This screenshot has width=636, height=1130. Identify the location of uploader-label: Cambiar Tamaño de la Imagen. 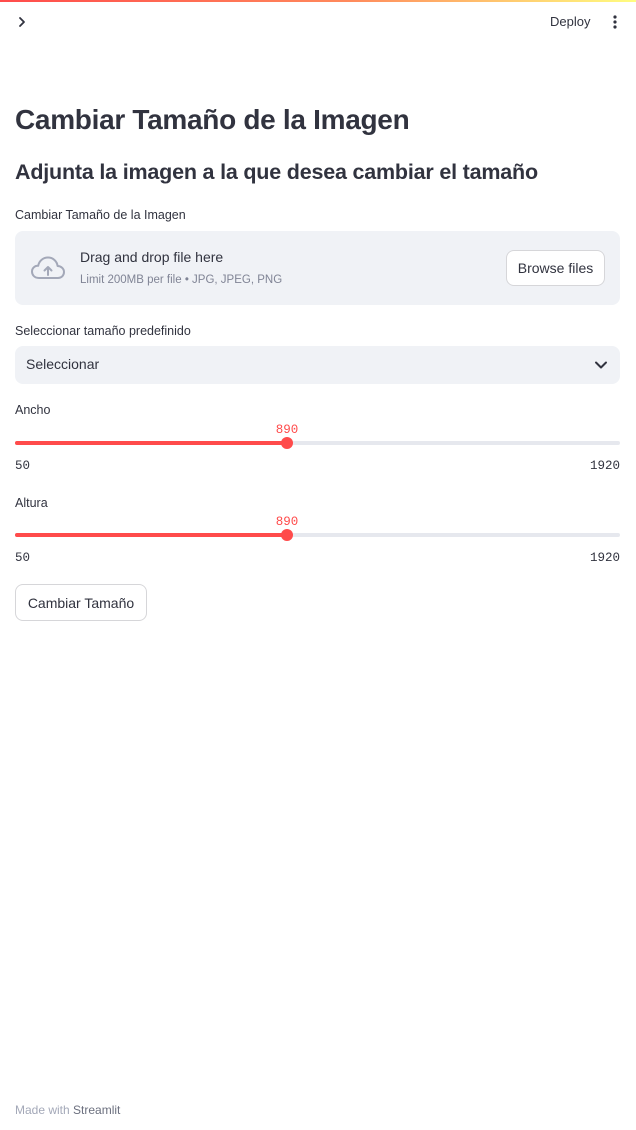
(100, 215).